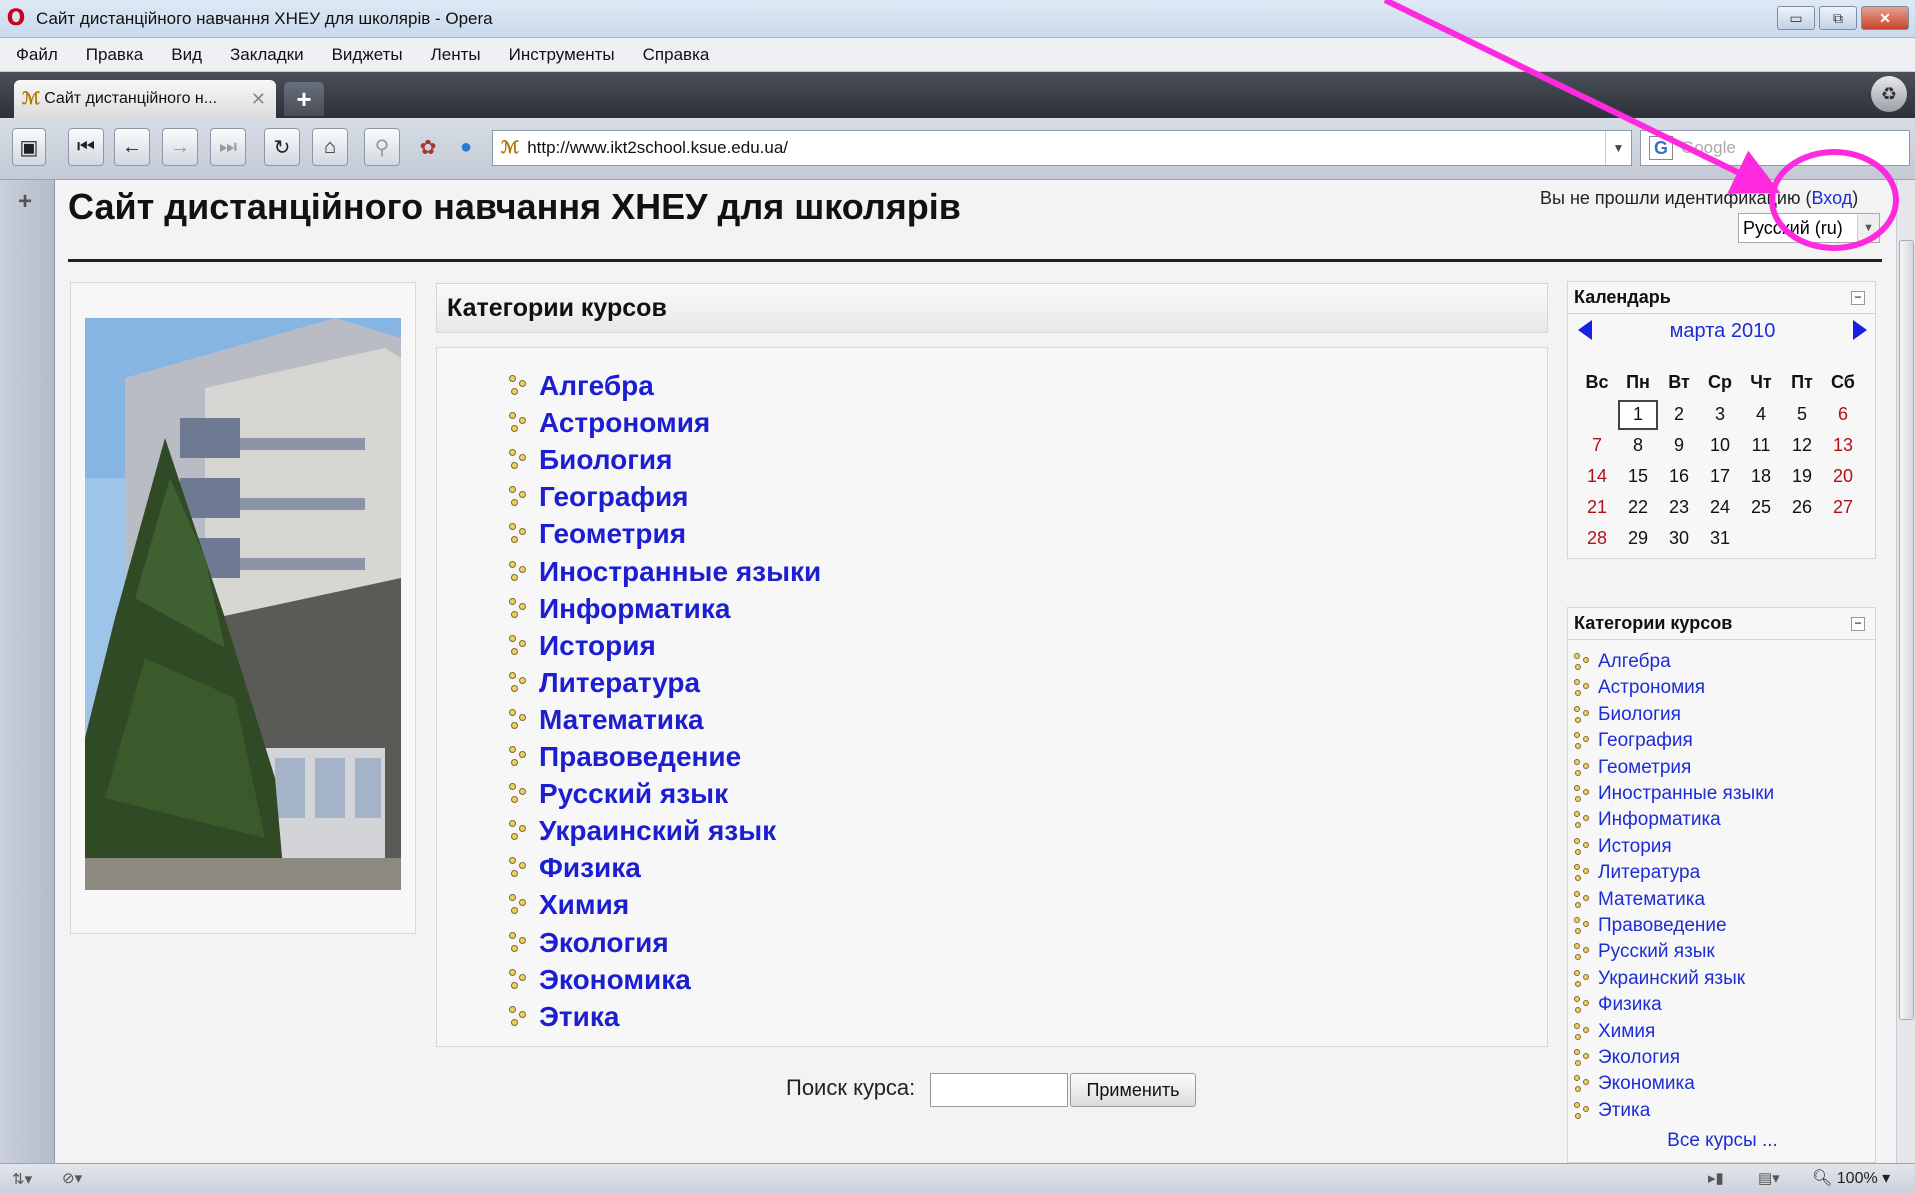  Describe the element at coordinates (1802, 414) in the screenshot. I see `calendar-day: 5` at that location.